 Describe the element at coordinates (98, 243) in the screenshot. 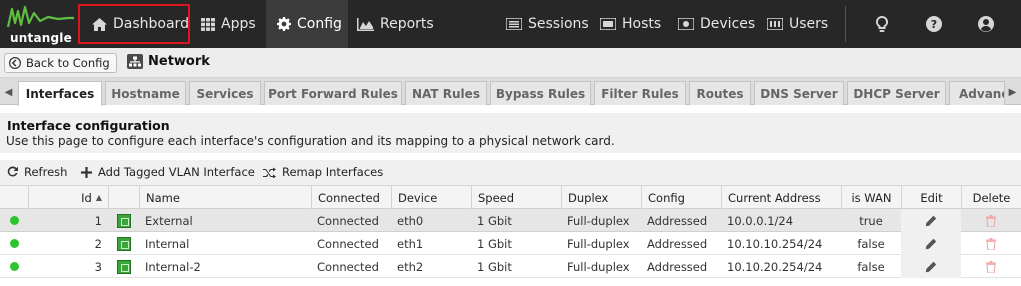

I see `cell-id: 2` at that location.